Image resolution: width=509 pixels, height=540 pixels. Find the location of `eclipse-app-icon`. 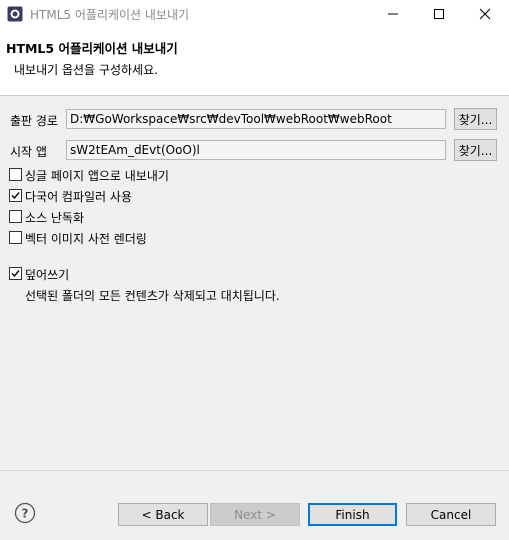

eclipse-app-icon is located at coordinates (15, 14).